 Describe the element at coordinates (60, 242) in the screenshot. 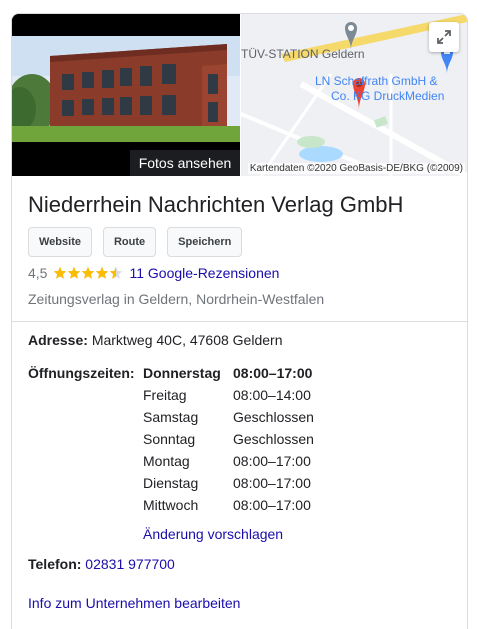

I see `website-button: Website` at that location.